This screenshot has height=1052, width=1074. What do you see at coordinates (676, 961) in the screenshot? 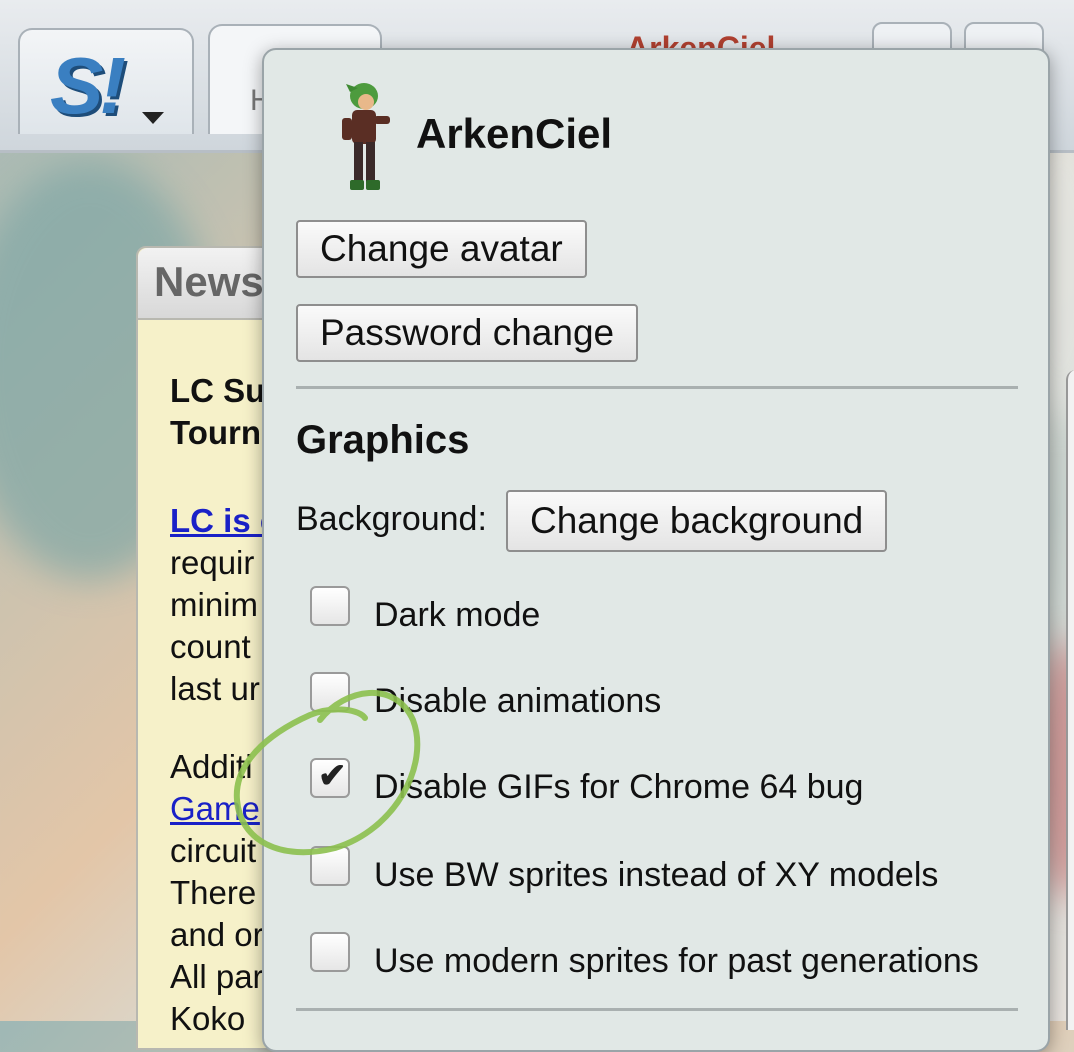
I see `option-label: Use modern sprites for past generations` at bounding box center [676, 961].